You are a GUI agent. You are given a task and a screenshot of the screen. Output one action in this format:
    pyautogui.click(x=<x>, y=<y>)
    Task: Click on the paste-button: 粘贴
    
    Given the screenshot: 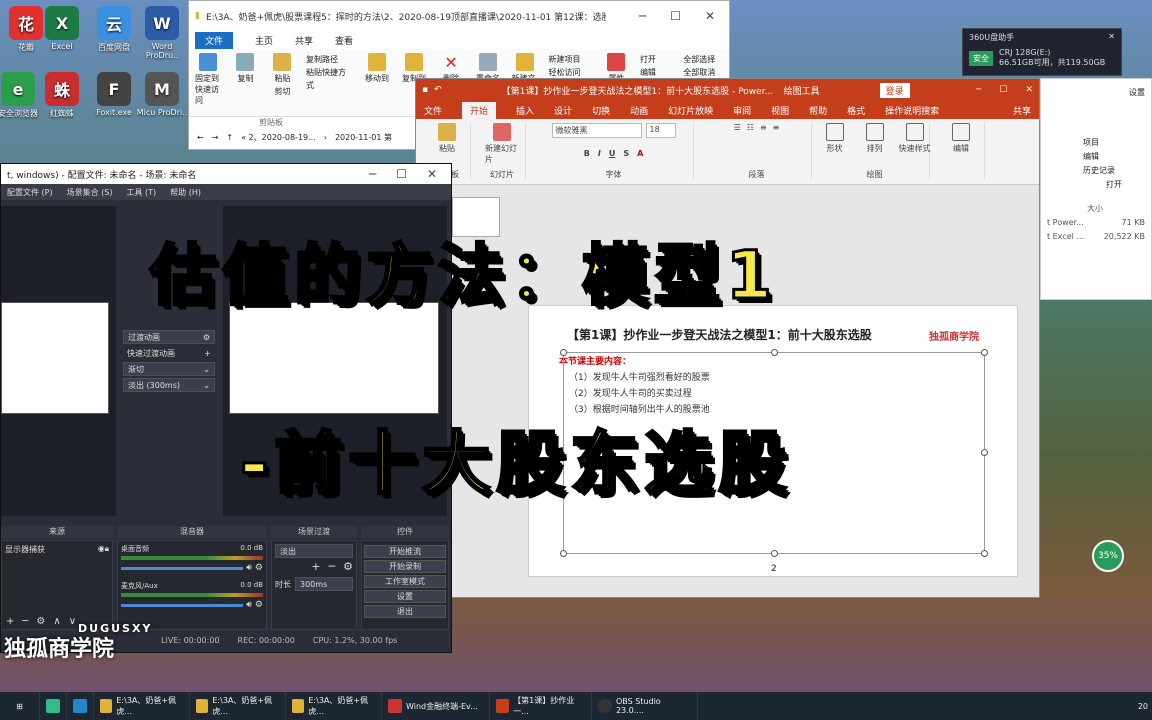 What is the action you would take?
    pyautogui.click(x=447, y=138)
    